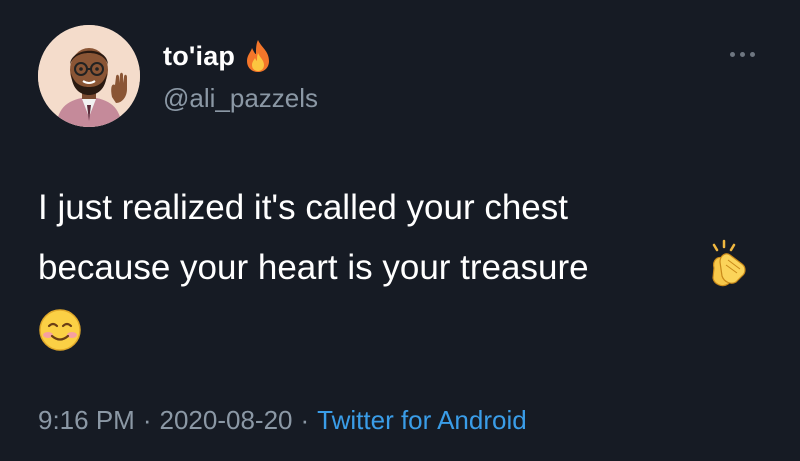  I want to click on tweet-metadata: 9:16 PM · 2020-08-20 · Twitter for Android, so click(282, 420).